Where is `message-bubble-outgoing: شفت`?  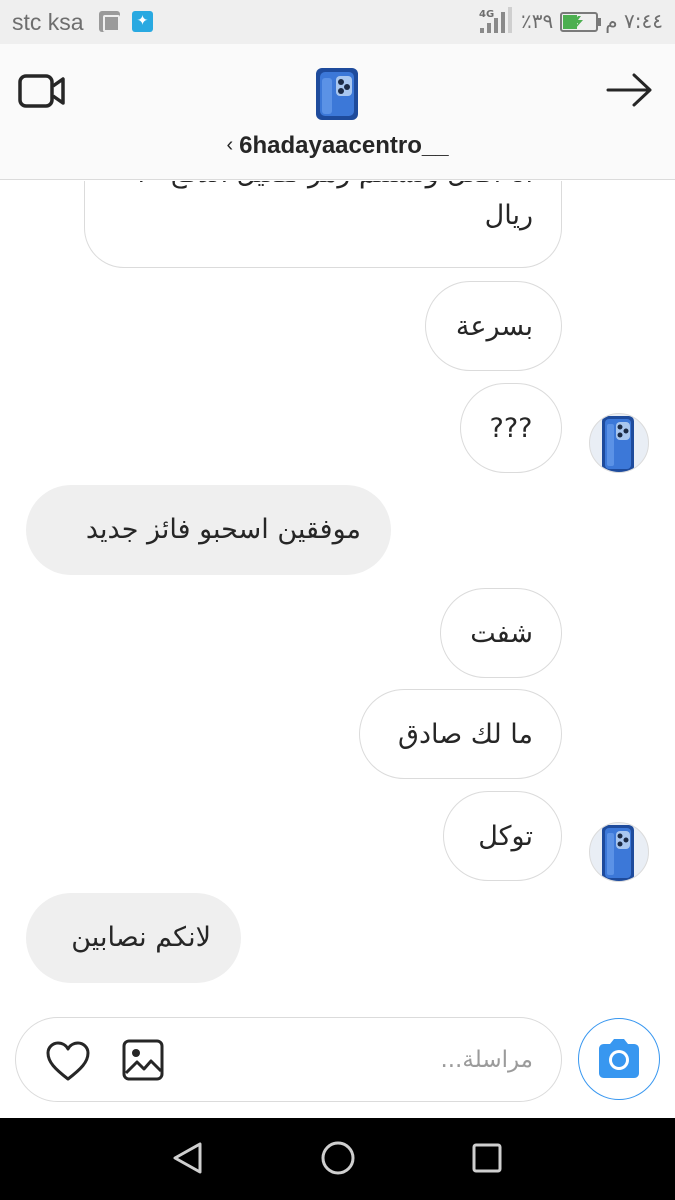 message-bubble-outgoing: شفت is located at coordinates (501, 633).